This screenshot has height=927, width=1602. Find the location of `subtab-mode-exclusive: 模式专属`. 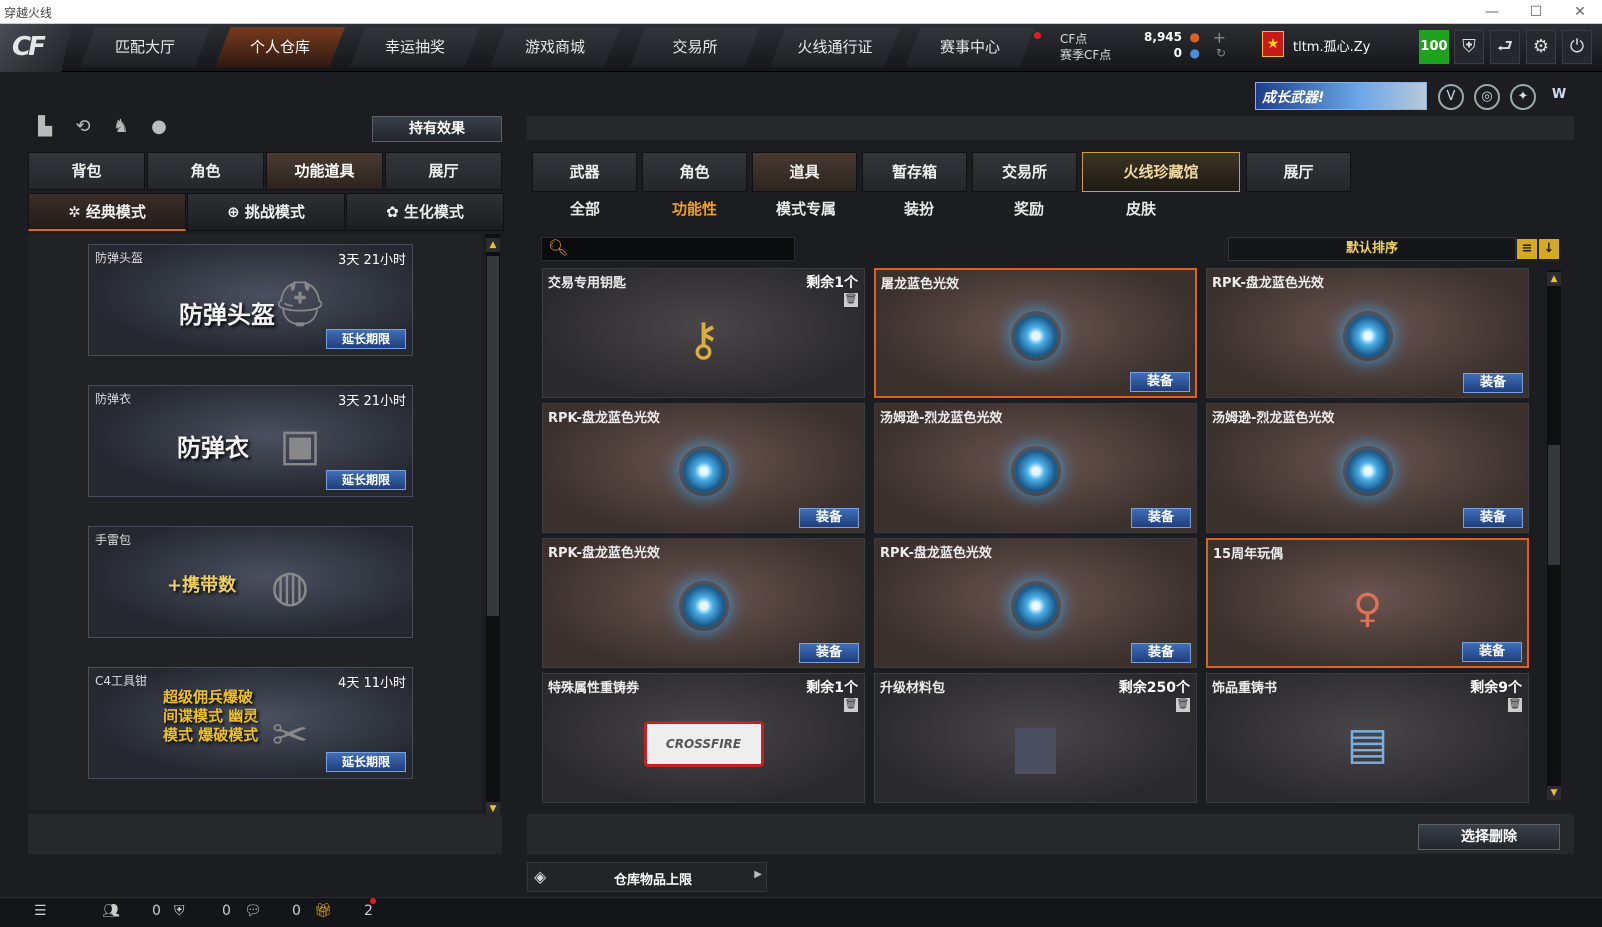

subtab-mode-exclusive: 模式专属 is located at coordinates (806, 210).